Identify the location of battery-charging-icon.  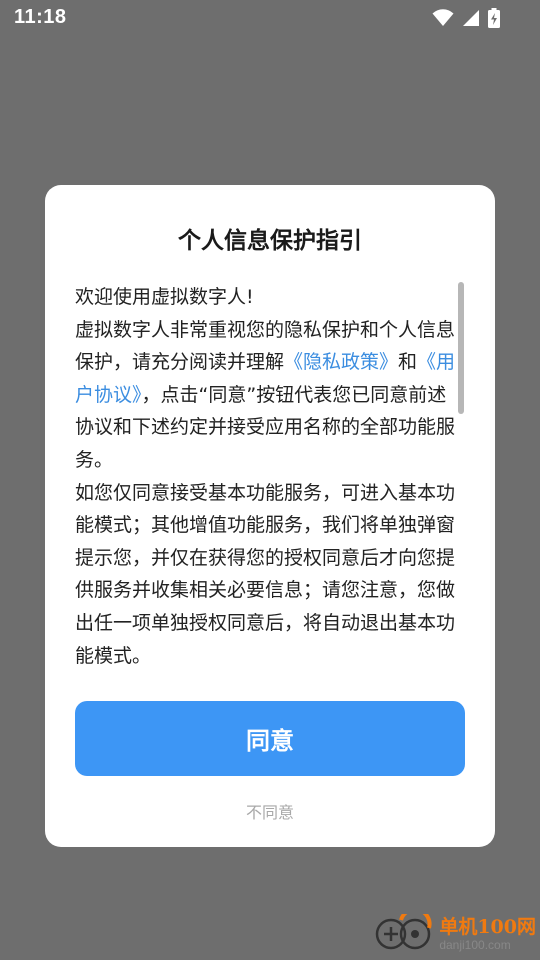
(494, 18).